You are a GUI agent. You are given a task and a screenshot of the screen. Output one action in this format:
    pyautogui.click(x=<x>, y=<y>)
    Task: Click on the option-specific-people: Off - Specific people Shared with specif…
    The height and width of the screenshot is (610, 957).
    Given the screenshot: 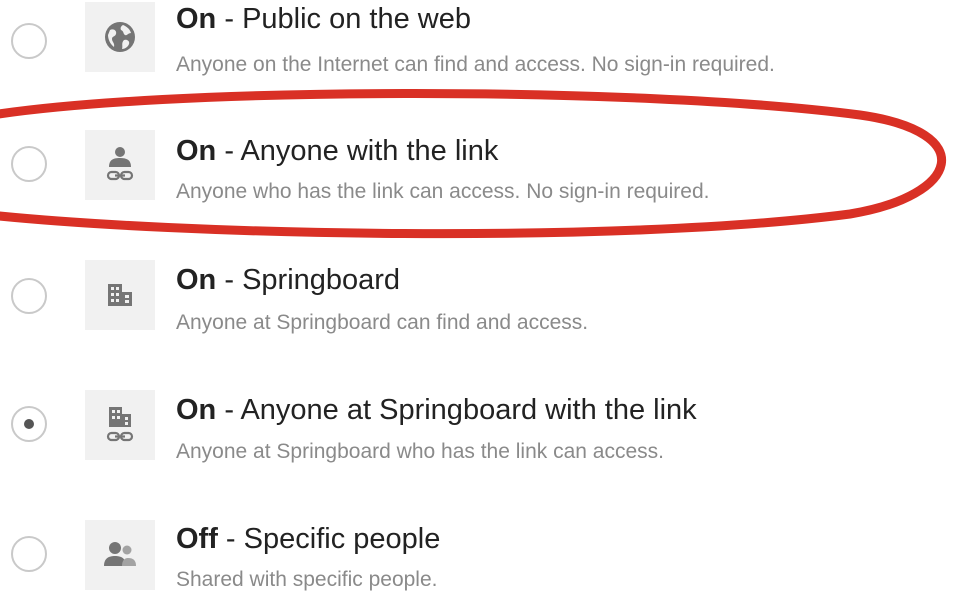 What is the action you would take?
    pyautogui.click(x=478, y=565)
    